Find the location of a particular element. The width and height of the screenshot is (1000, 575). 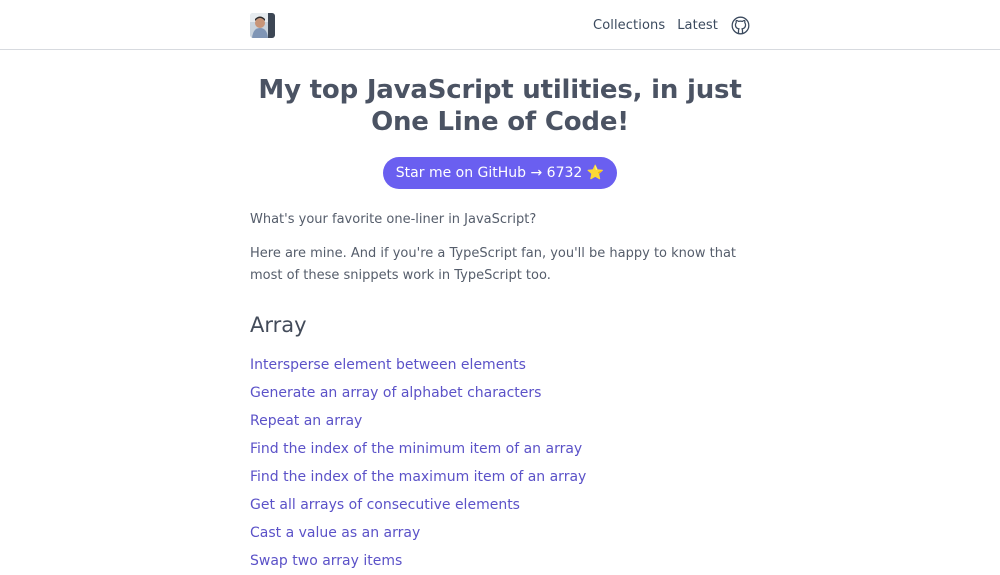

snippet-link: Swap two array items is located at coordinates (326, 561).